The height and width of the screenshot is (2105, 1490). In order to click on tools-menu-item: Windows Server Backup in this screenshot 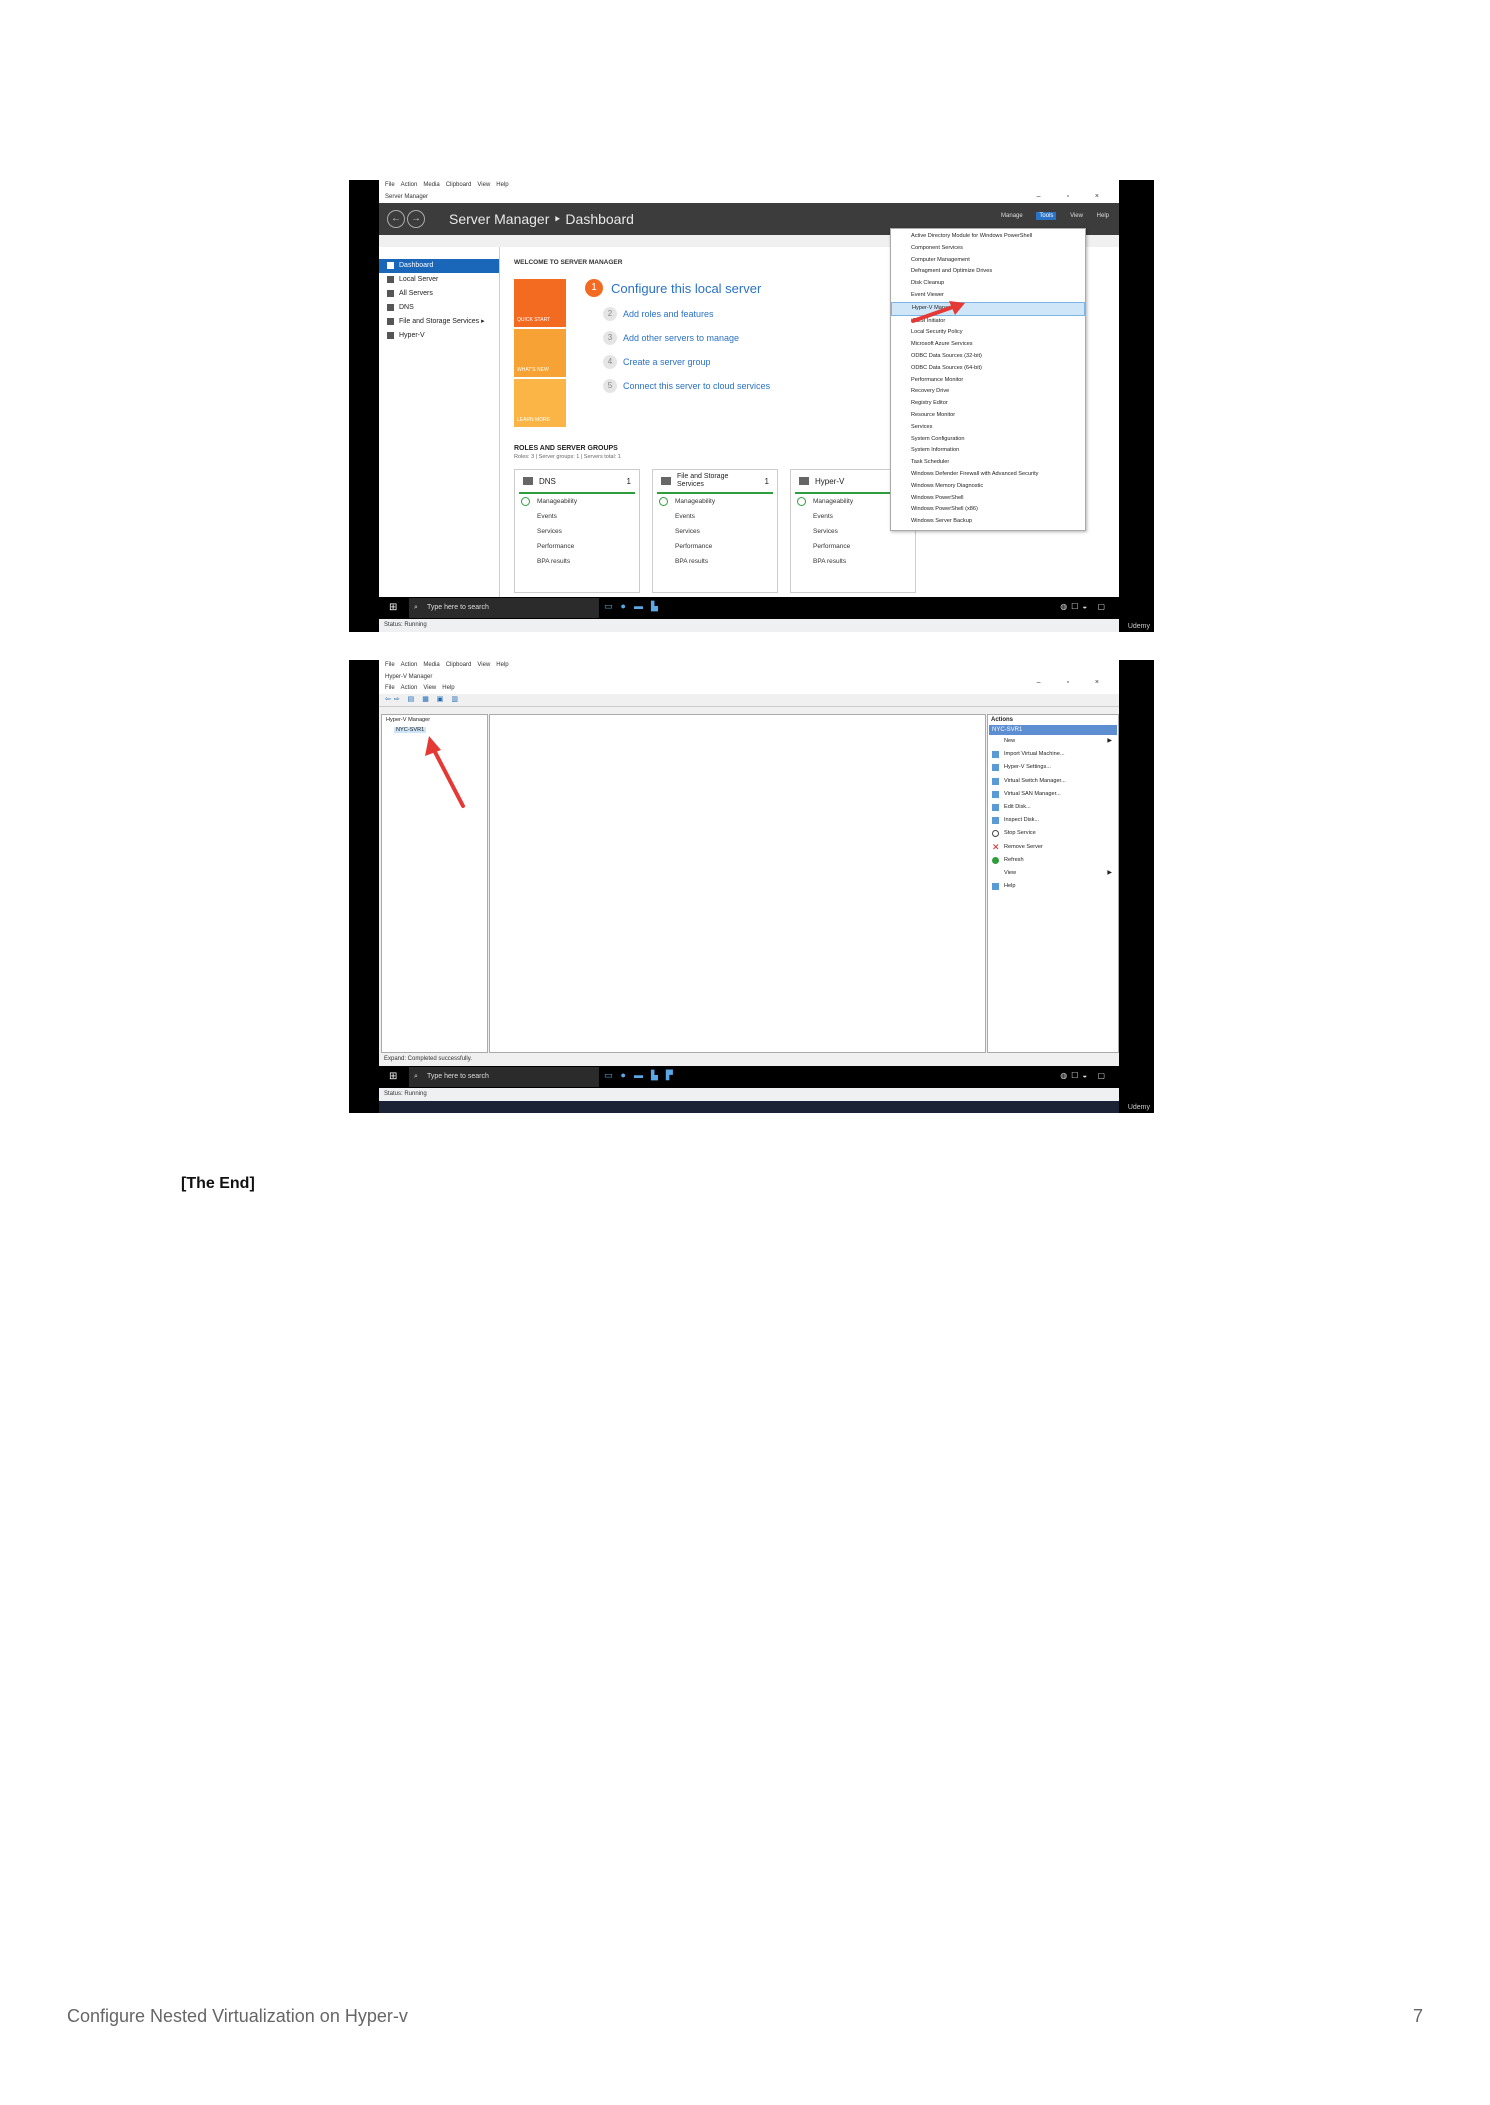, I will do `click(988, 522)`.